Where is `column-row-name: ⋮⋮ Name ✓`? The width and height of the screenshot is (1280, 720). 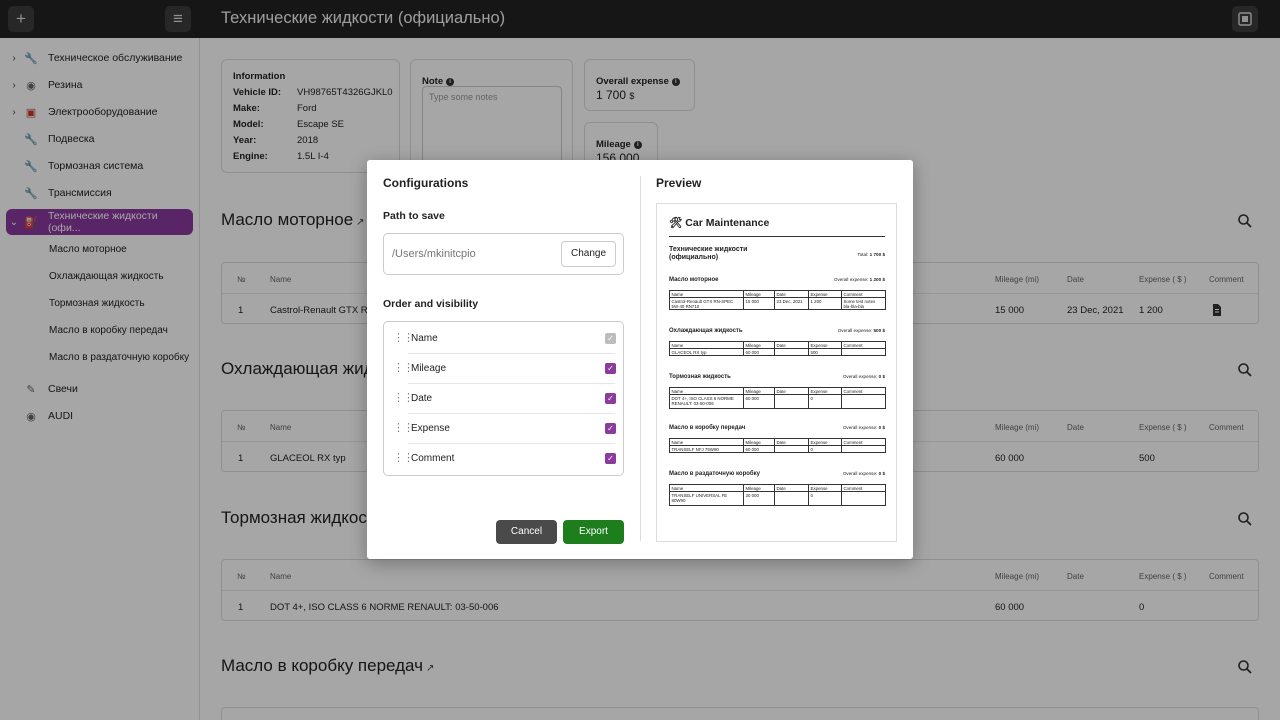
column-row-name: ⋮⋮ Name ✓ is located at coordinates (503, 339).